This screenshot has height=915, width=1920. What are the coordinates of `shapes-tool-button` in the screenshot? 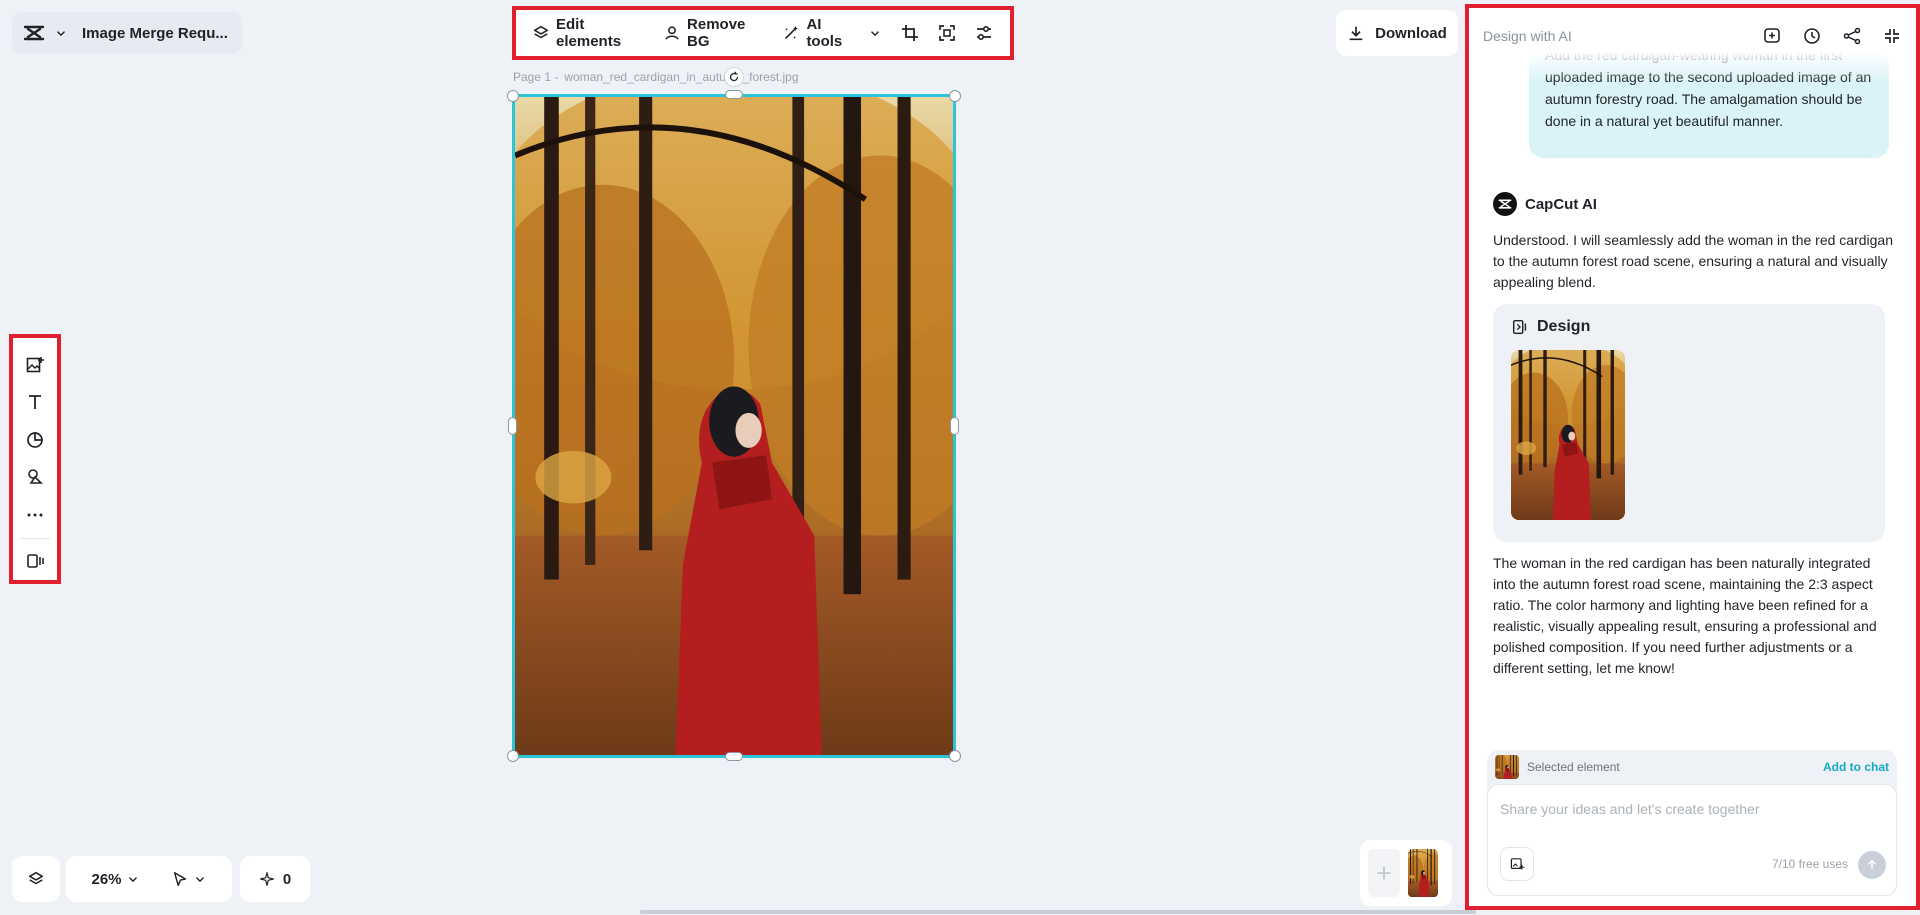 It's located at (35, 478).